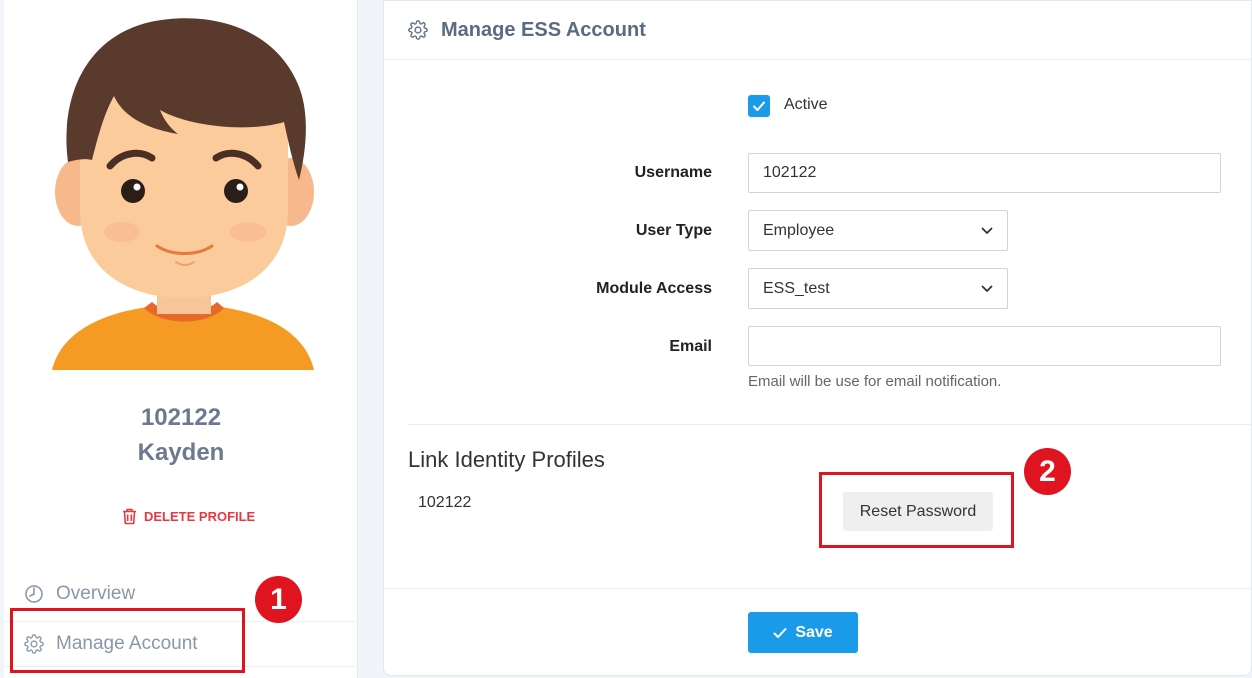 The height and width of the screenshot is (678, 1252). I want to click on delete-profile-label: DELETE PROFILE, so click(200, 516).